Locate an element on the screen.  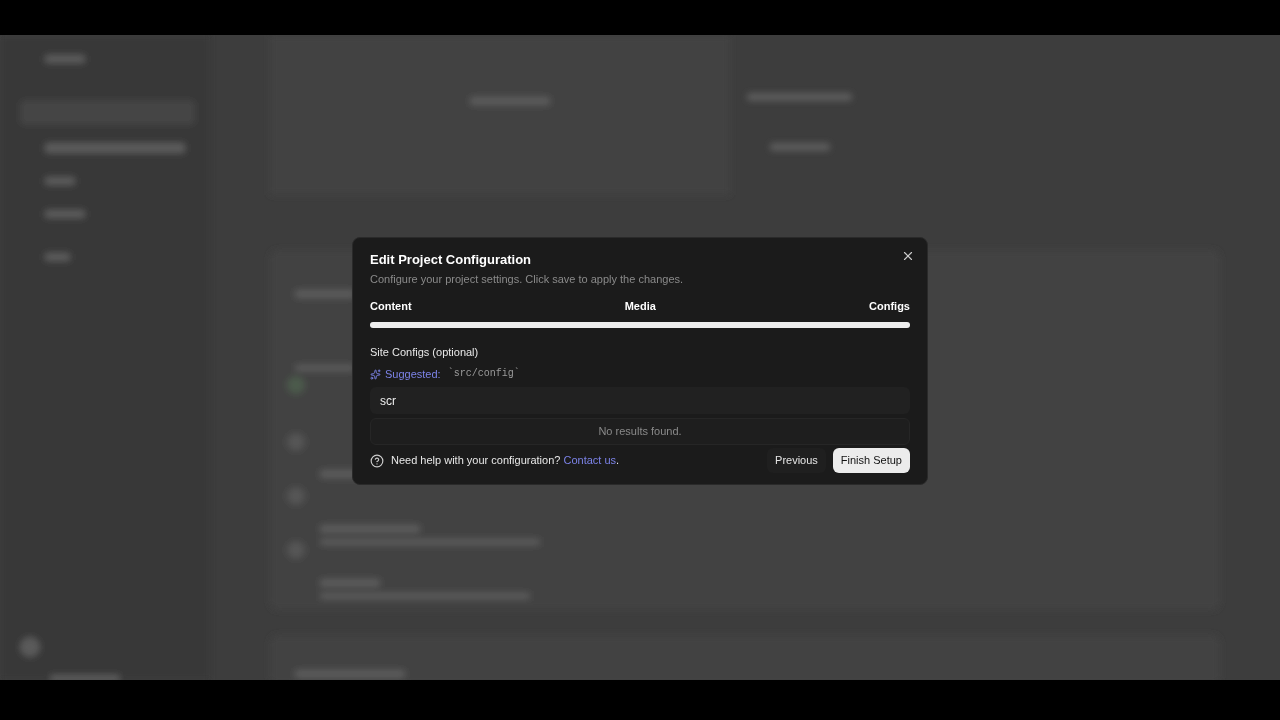
close-icon is located at coordinates (908, 256).